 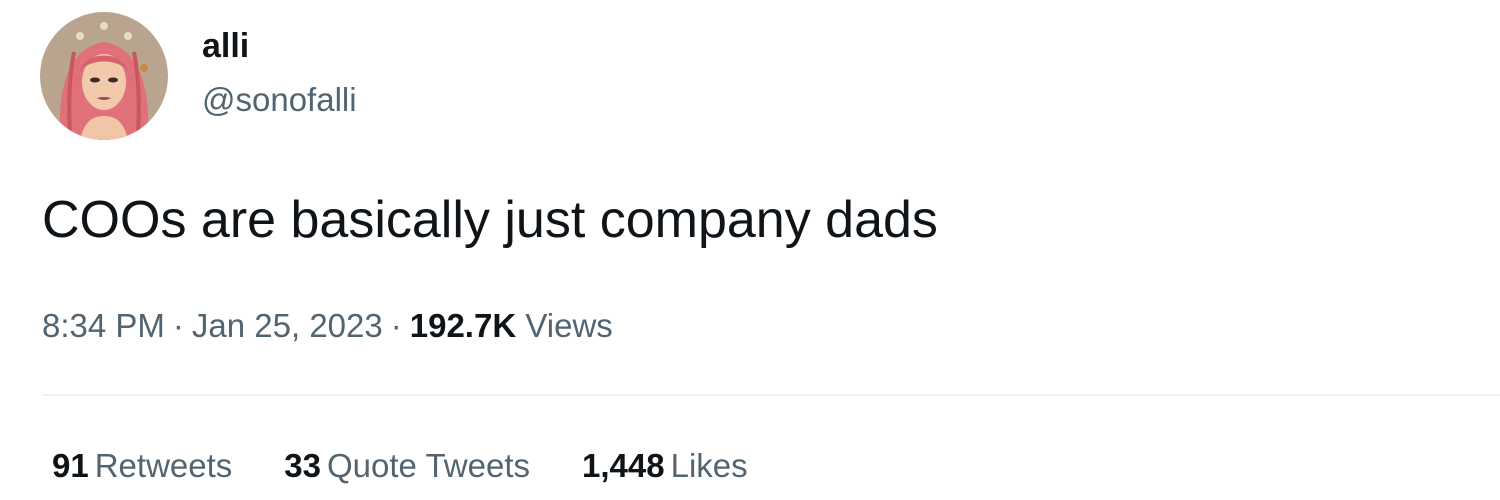 I want to click on likes-label: Likes, so click(x=709, y=465).